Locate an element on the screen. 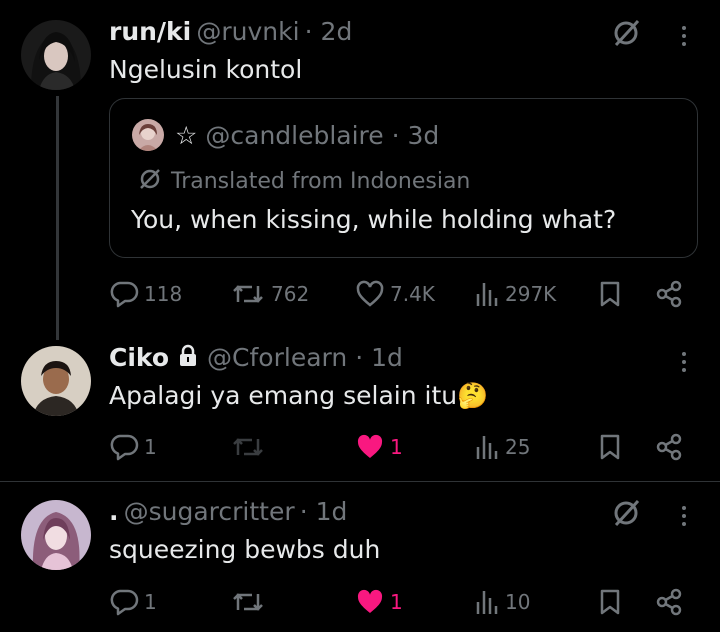  views-count: 25 is located at coordinates (518, 447).